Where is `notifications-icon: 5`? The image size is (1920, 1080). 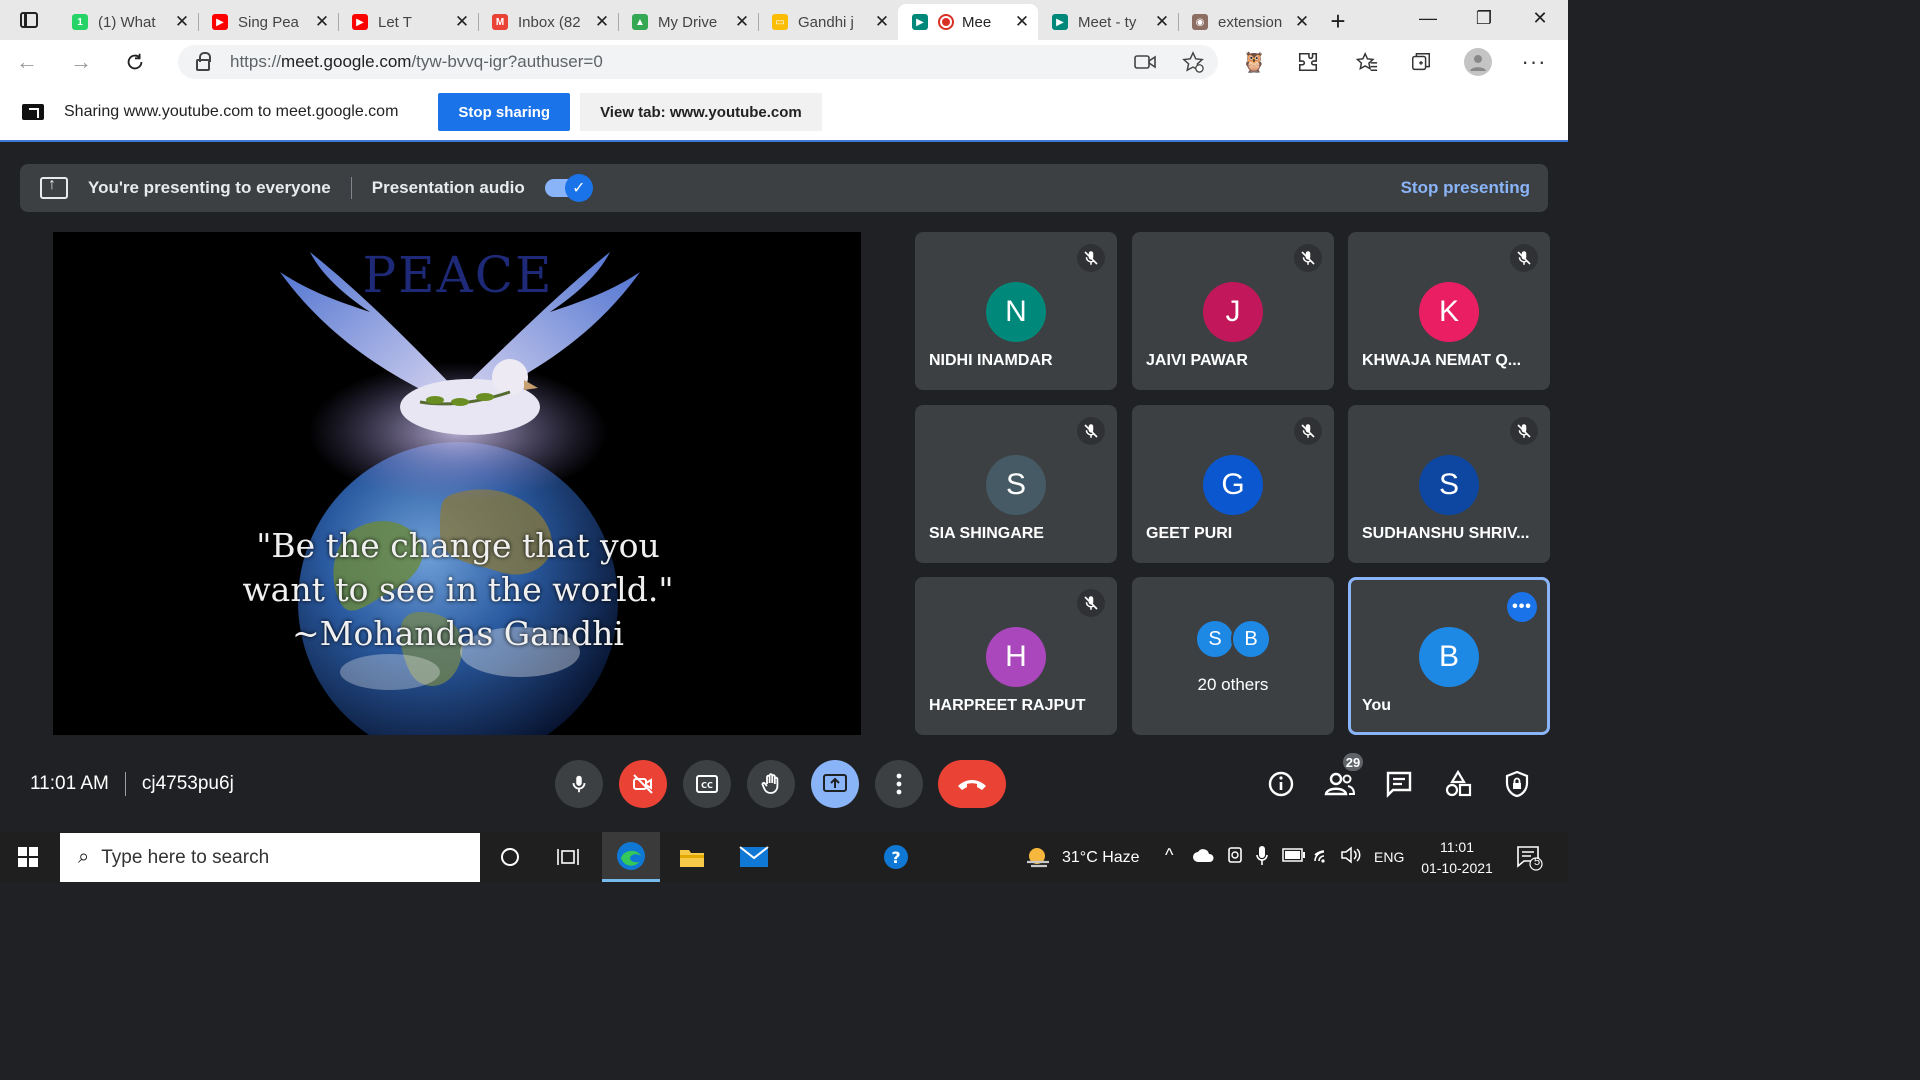 notifications-icon: 5 is located at coordinates (1530, 860).